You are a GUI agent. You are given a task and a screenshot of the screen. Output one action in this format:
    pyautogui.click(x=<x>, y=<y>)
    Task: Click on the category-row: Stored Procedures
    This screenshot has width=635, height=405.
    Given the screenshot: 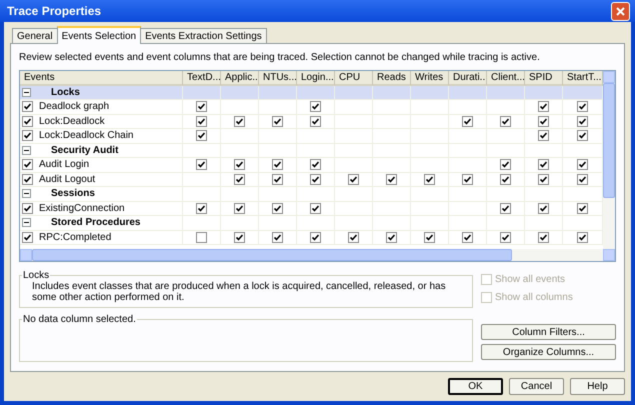 What is the action you would take?
    pyautogui.click(x=311, y=223)
    